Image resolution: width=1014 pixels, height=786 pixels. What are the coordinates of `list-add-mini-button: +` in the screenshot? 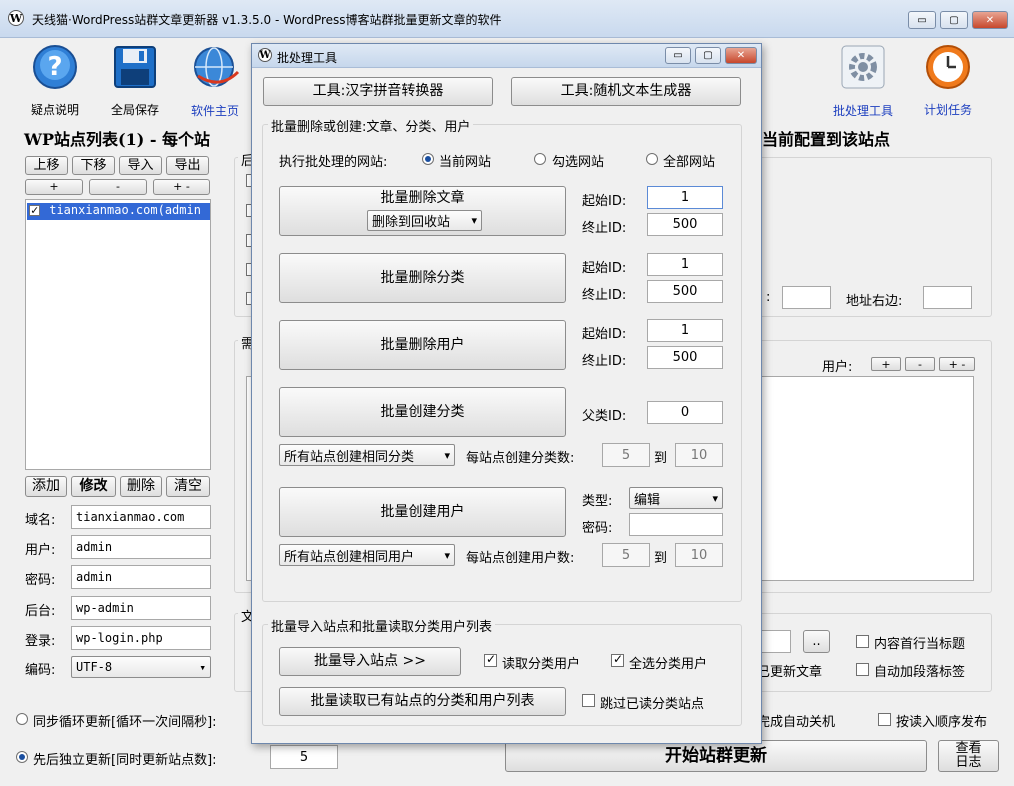 It's located at (54, 187).